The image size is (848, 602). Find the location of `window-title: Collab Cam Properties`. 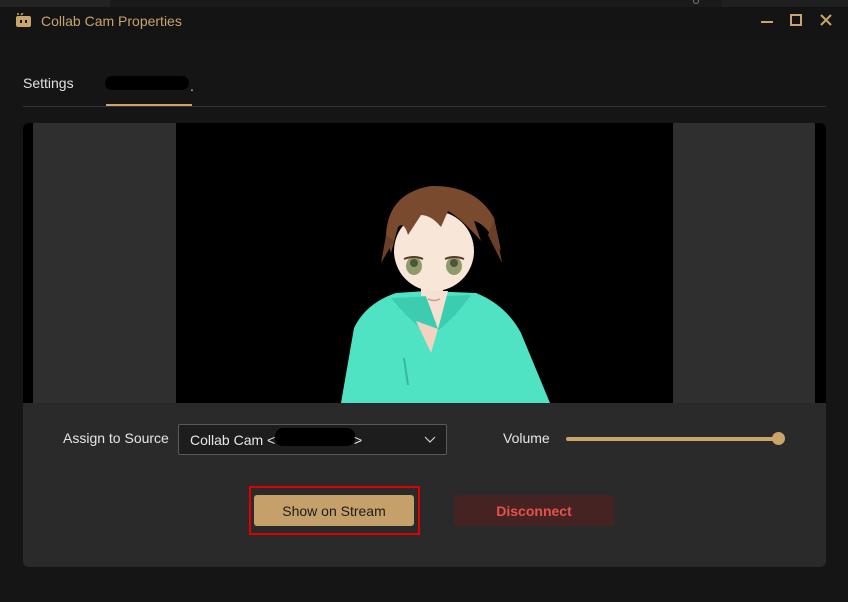

window-title: Collab Cam Properties is located at coordinates (111, 21).